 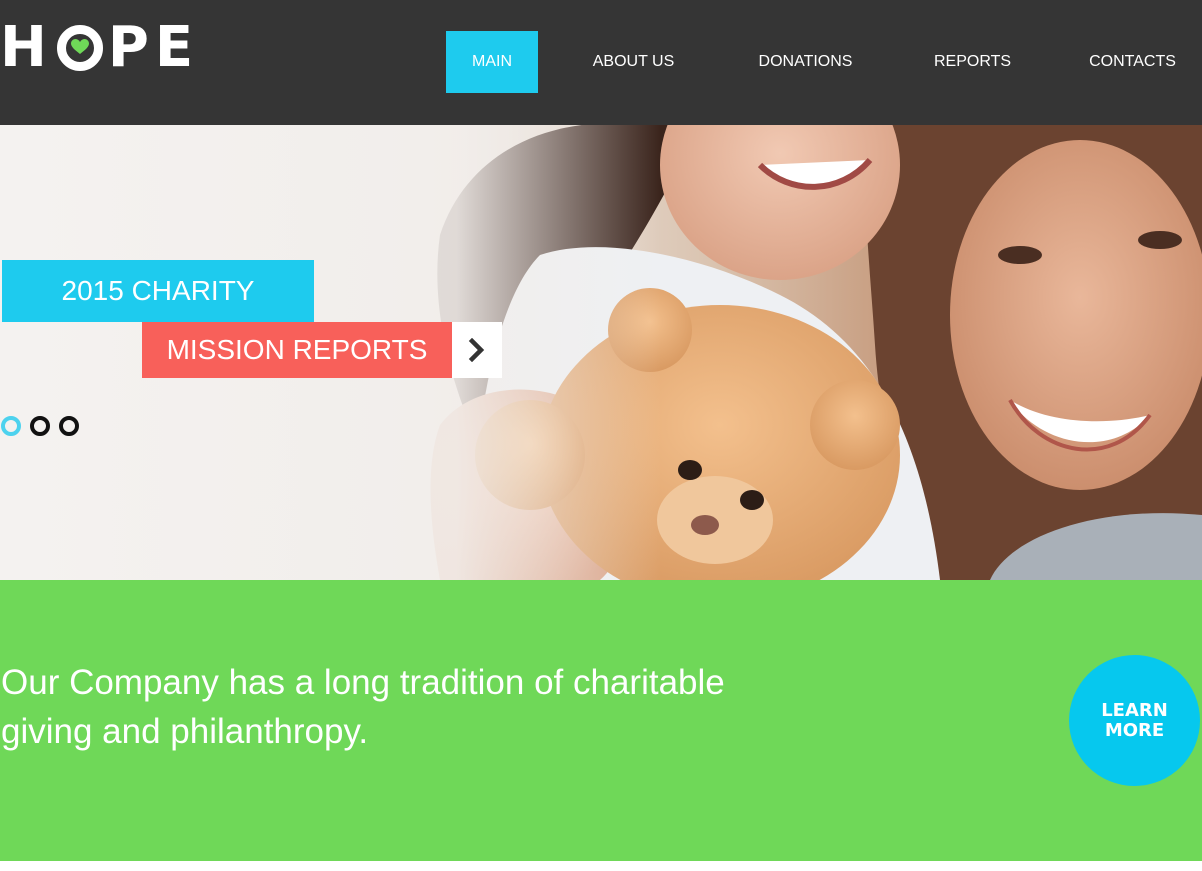 I want to click on hero-next-button, so click(x=477, y=350).